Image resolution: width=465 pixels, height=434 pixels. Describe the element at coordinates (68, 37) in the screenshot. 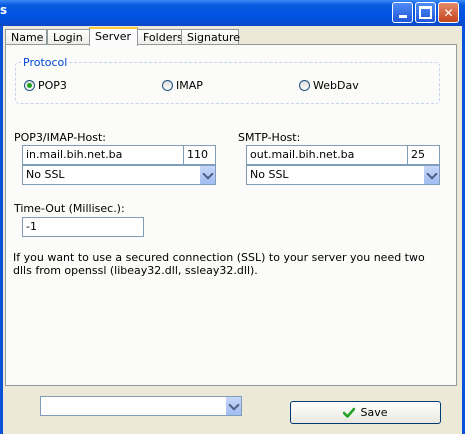

I see `tab-login: Login` at that location.